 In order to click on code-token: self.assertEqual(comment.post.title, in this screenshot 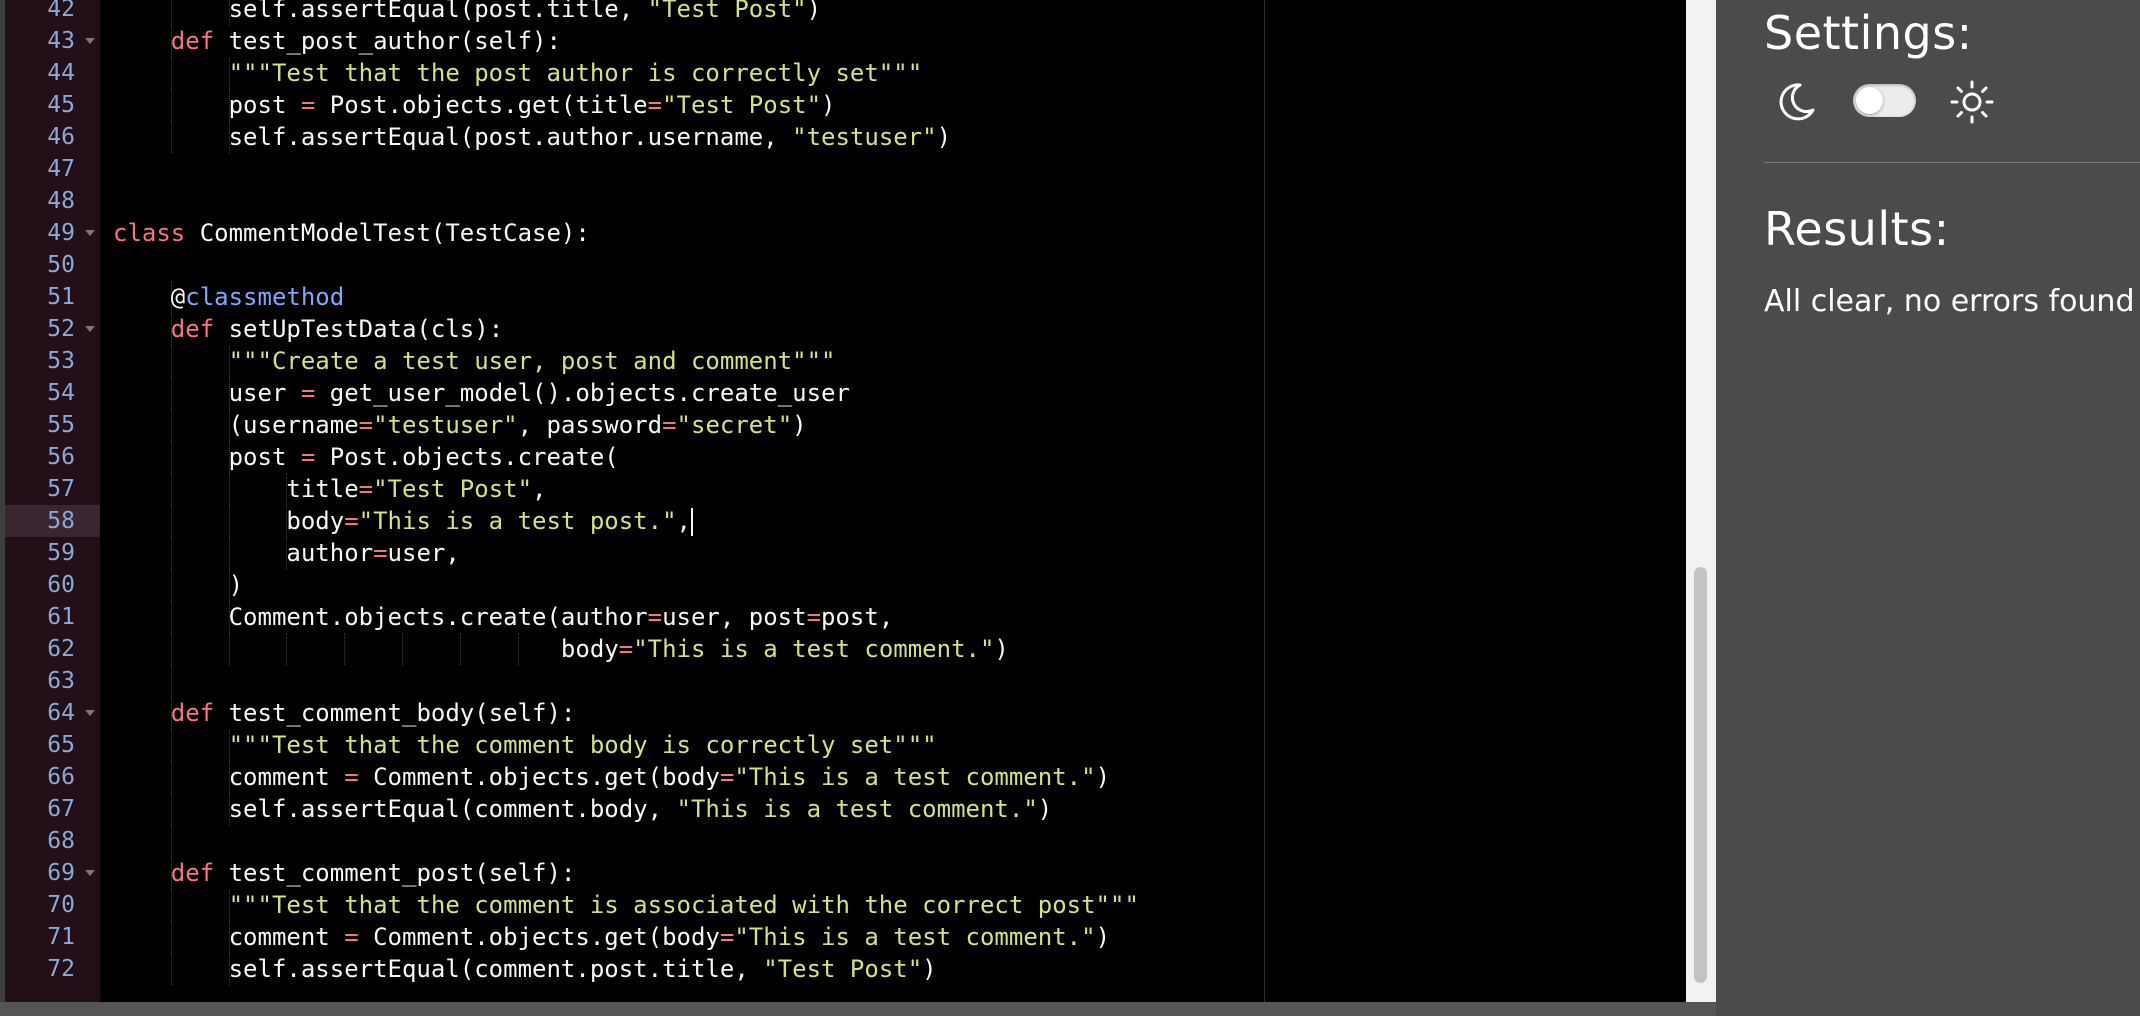, I will do `click(438, 969)`.